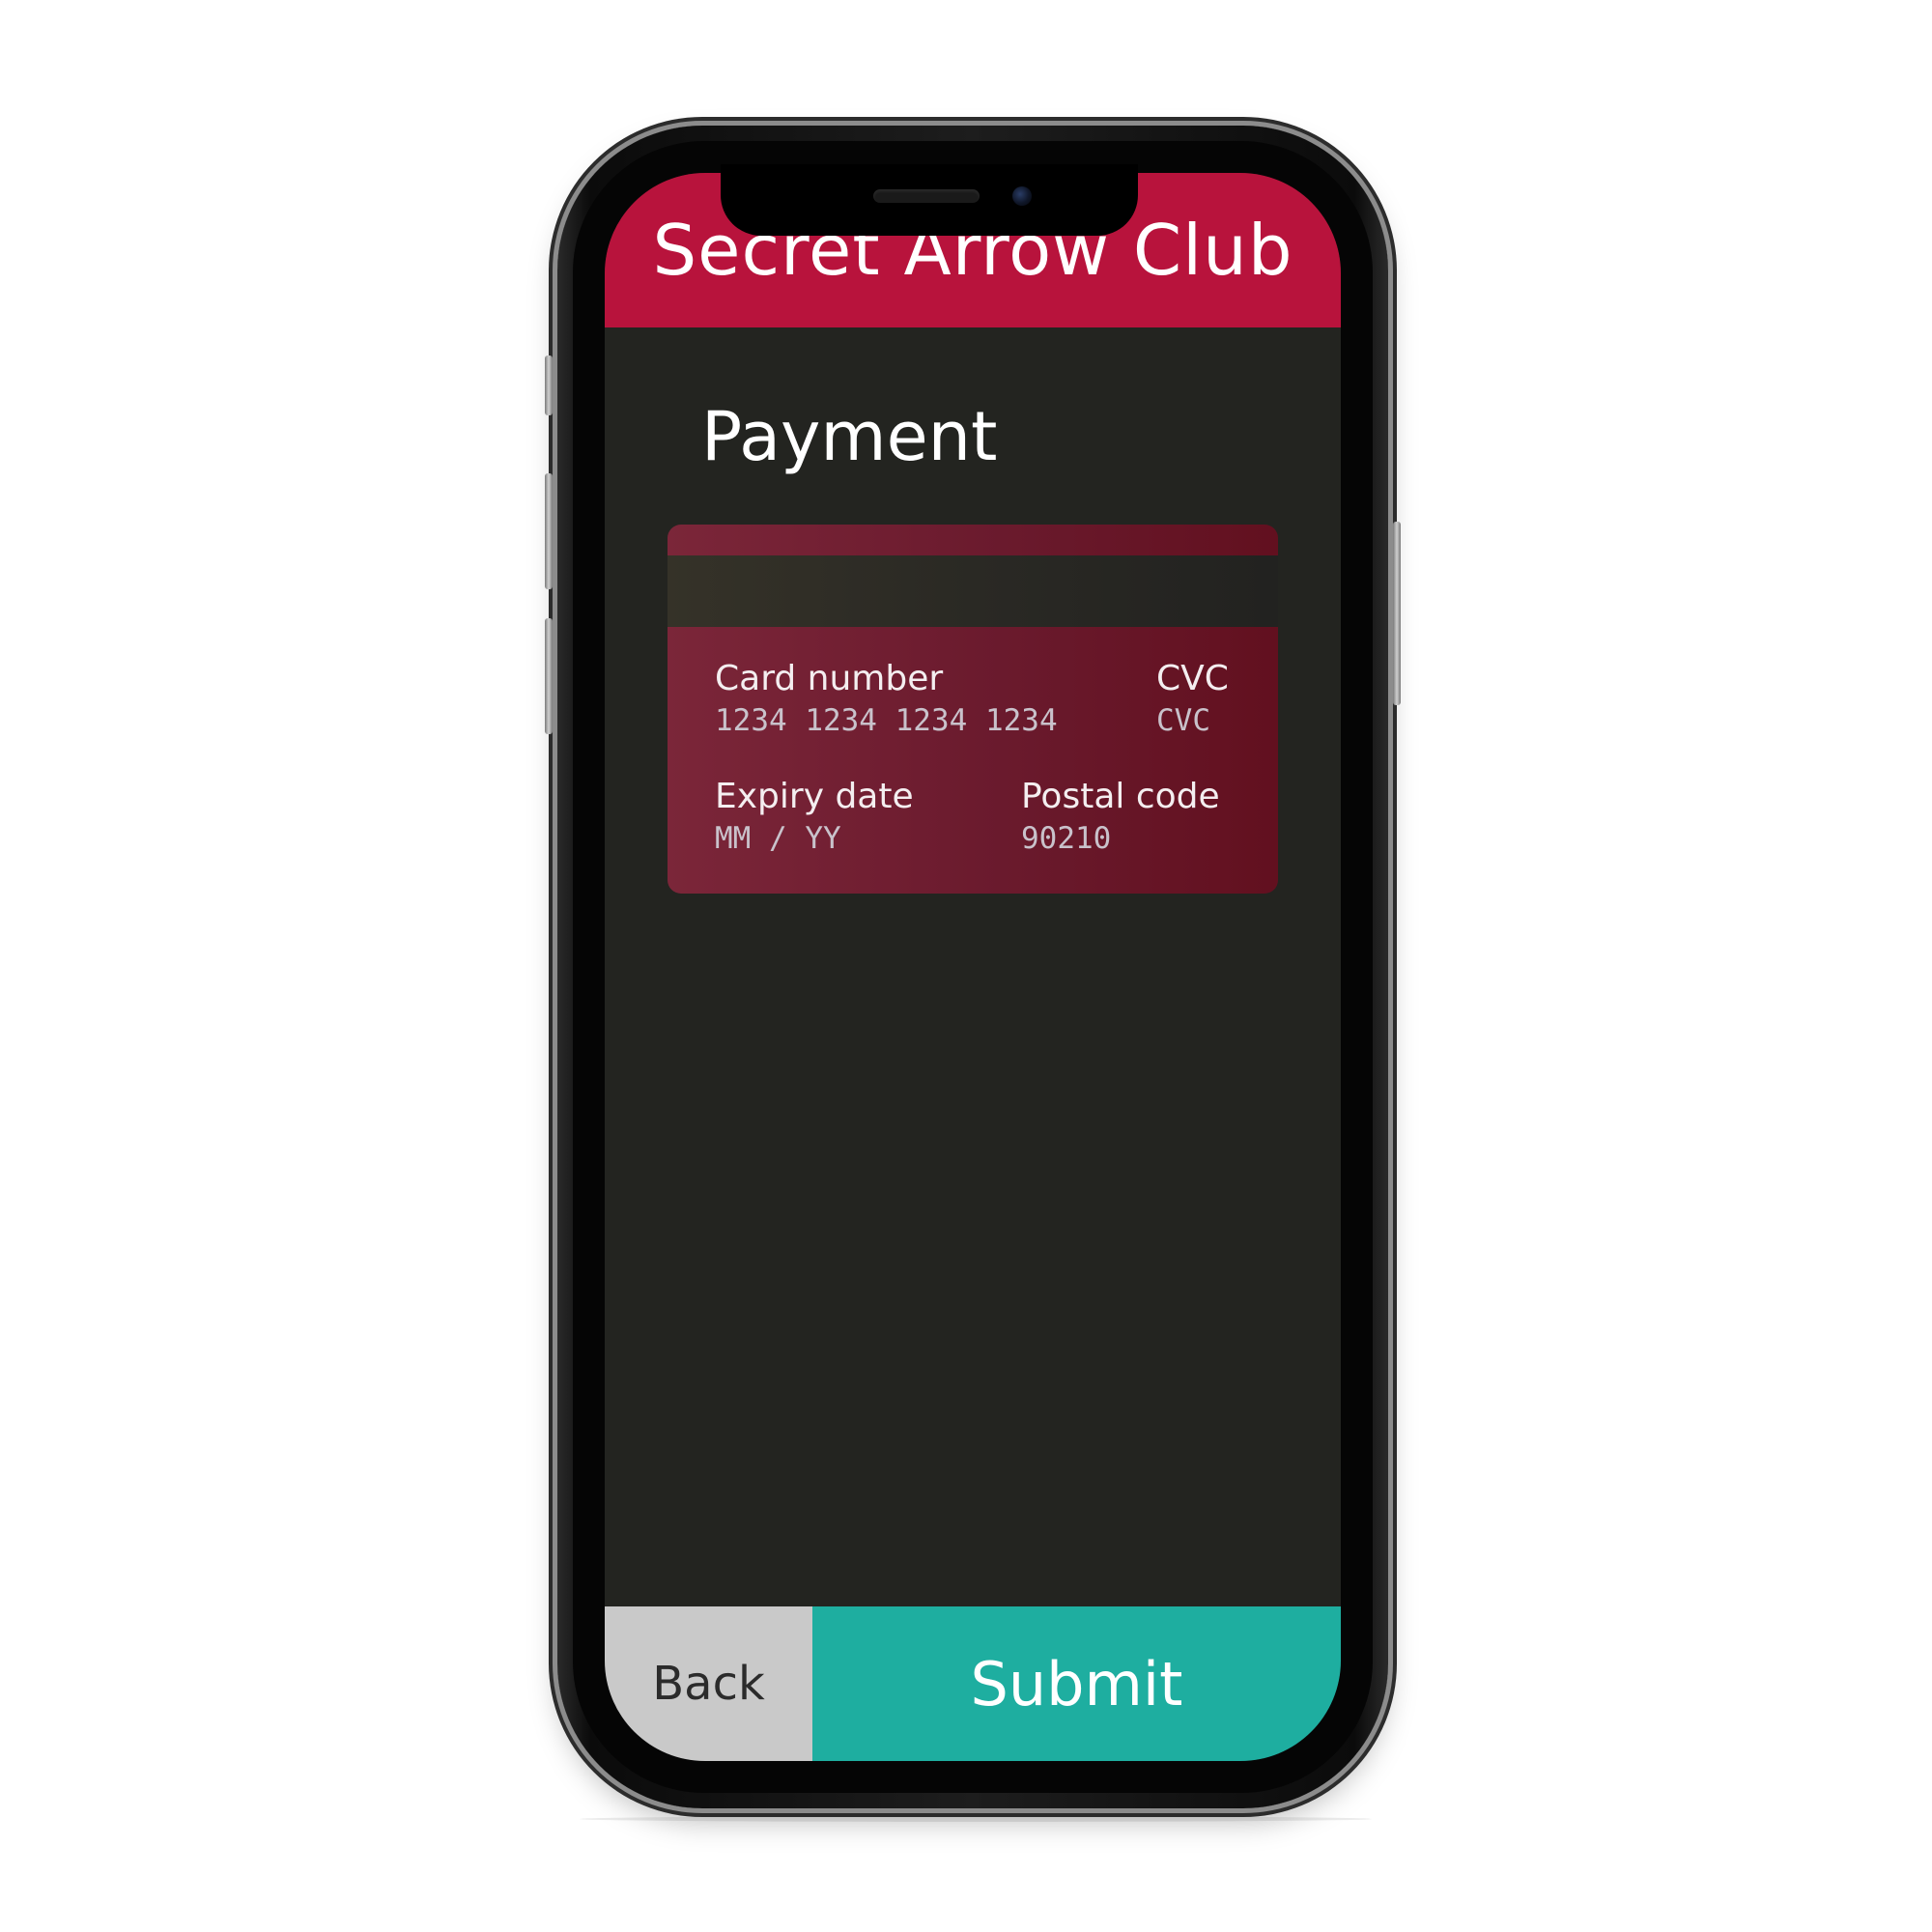 Image resolution: width=1932 pixels, height=1932 pixels. What do you see at coordinates (1120, 838) in the screenshot?
I see `postal-code-input: 90210` at bounding box center [1120, 838].